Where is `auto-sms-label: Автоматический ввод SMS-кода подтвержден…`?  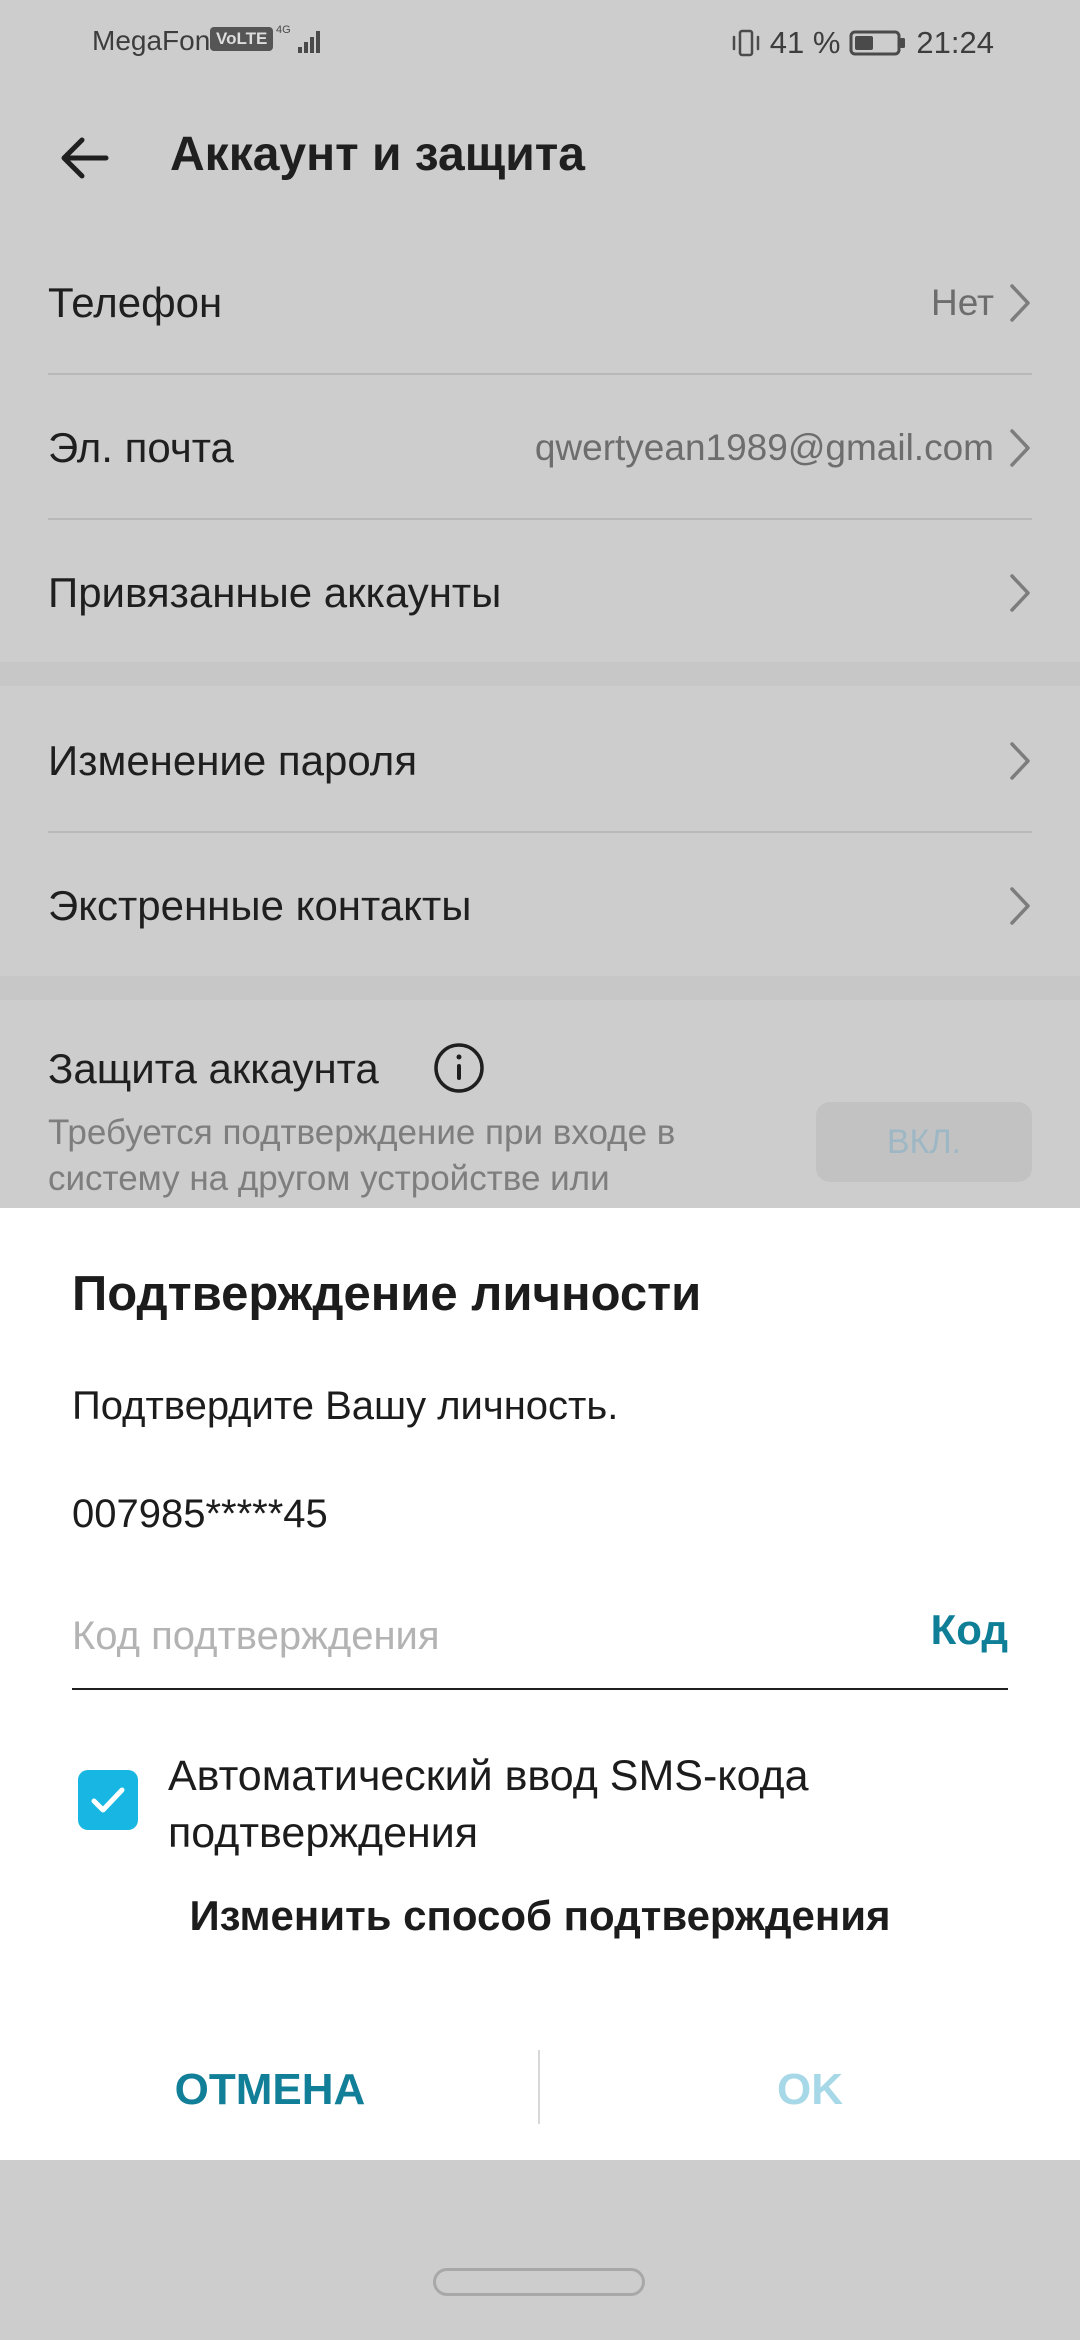 auto-sms-label: Автоматический ввод SMS-кода подтвержден… is located at coordinates (488, 1804).